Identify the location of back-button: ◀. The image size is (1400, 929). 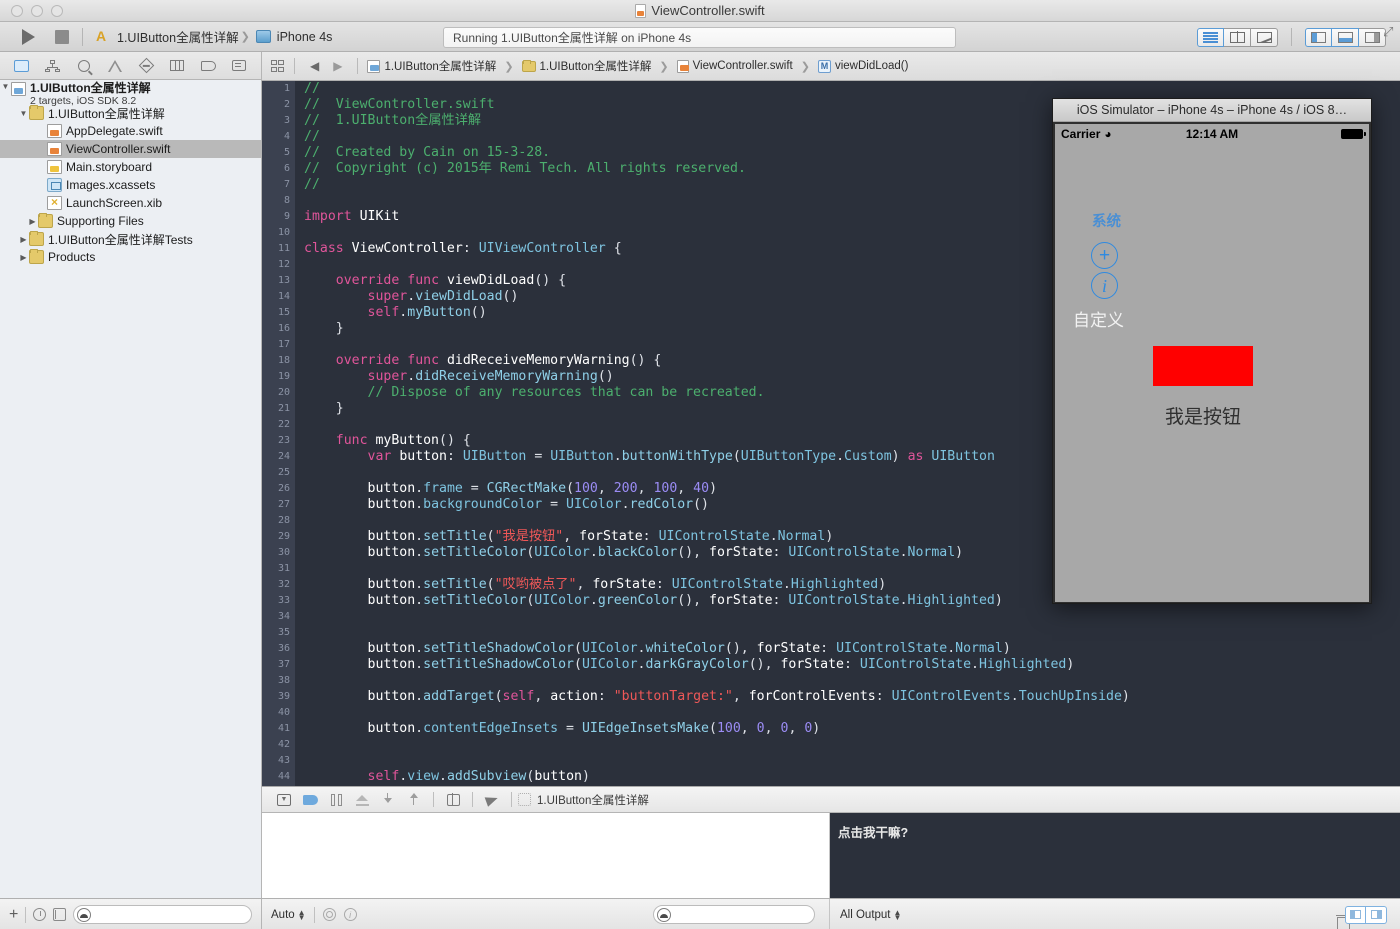
(314, 66).